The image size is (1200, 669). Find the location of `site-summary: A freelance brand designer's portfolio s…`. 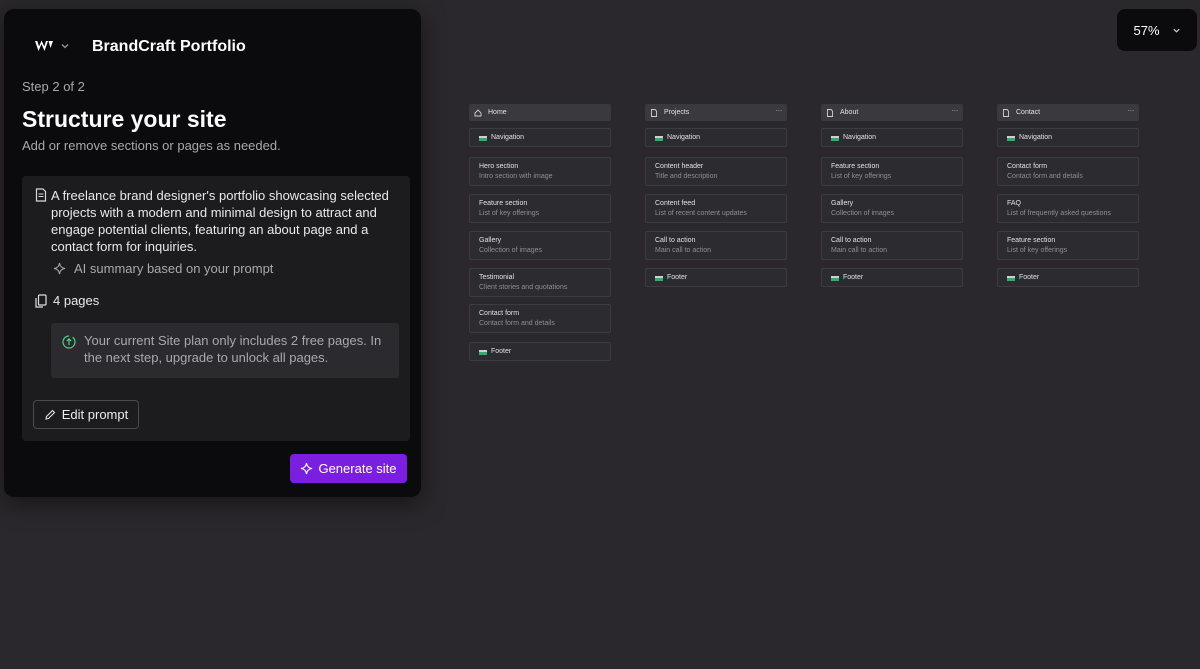

site-summary: A freelance brand designer's portfolio s… is located at coordinates (220, 221).